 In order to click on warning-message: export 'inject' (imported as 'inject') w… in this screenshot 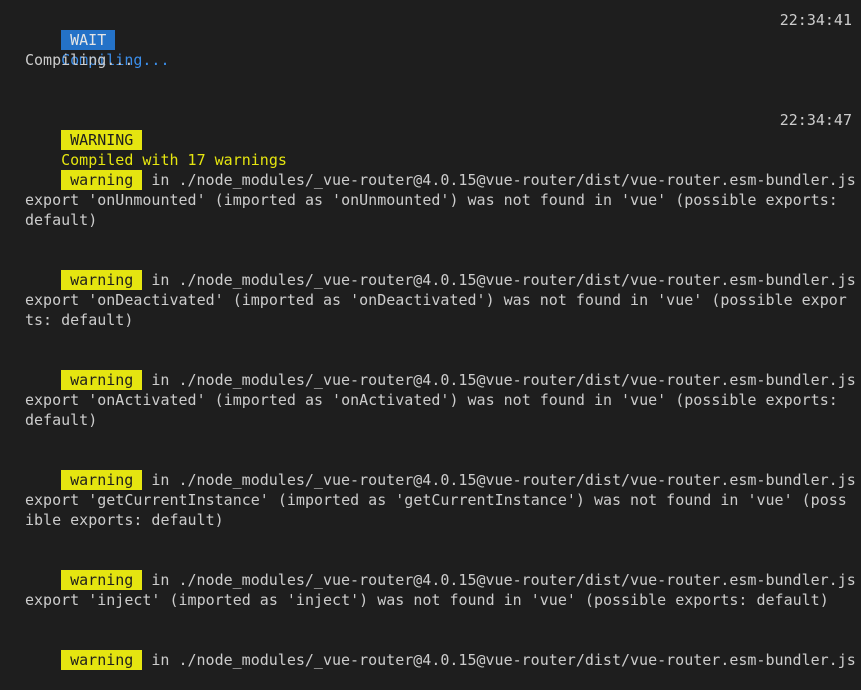, I will do `click(427, 600)`.